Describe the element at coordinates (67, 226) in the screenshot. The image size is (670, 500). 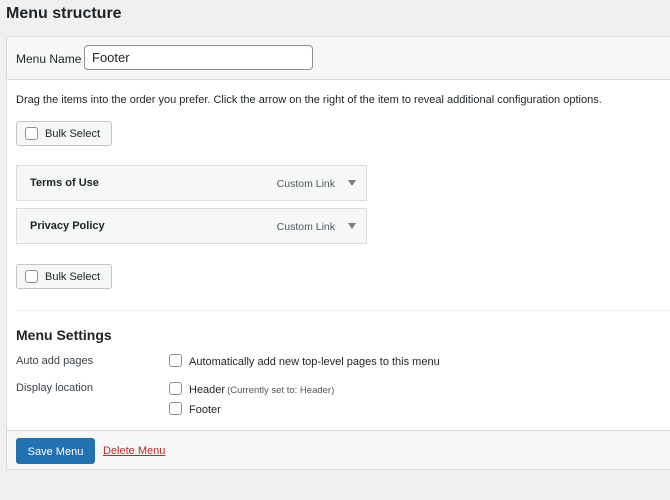
I see `menu-item-title: Privacy Policy` at that location.